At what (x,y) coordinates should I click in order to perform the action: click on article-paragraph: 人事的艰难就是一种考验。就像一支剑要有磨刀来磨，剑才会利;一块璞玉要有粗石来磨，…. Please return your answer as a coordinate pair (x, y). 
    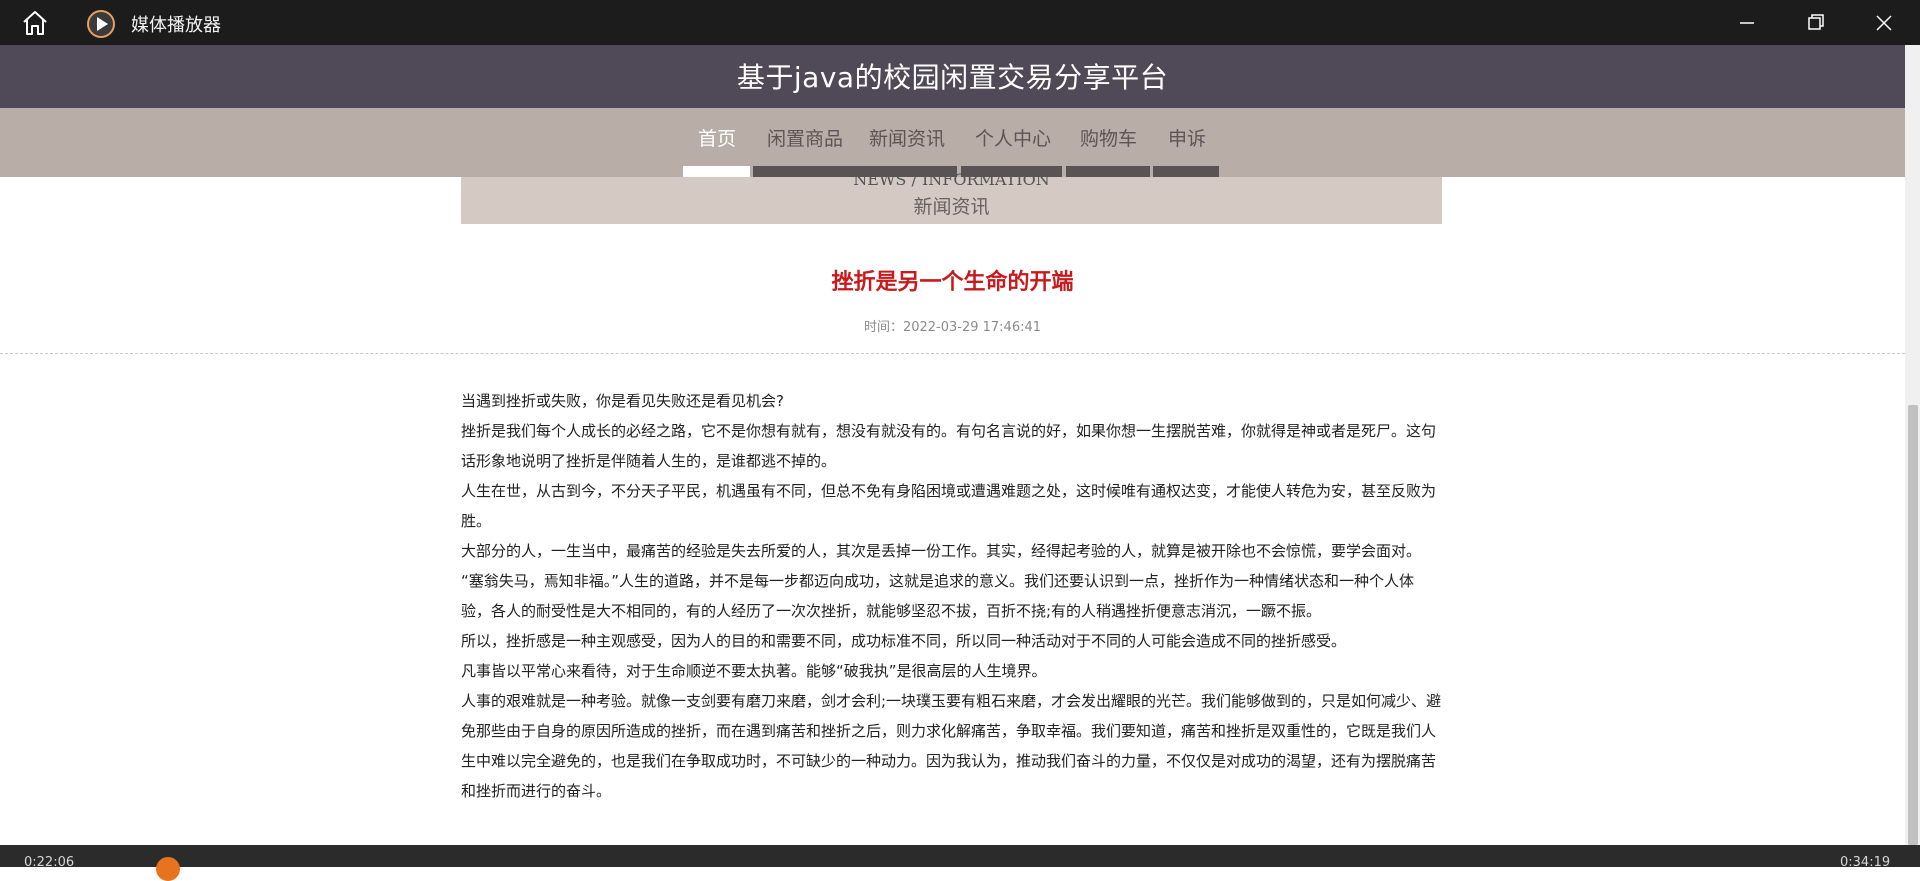
    Looking at the image, I should click on (951, 746).